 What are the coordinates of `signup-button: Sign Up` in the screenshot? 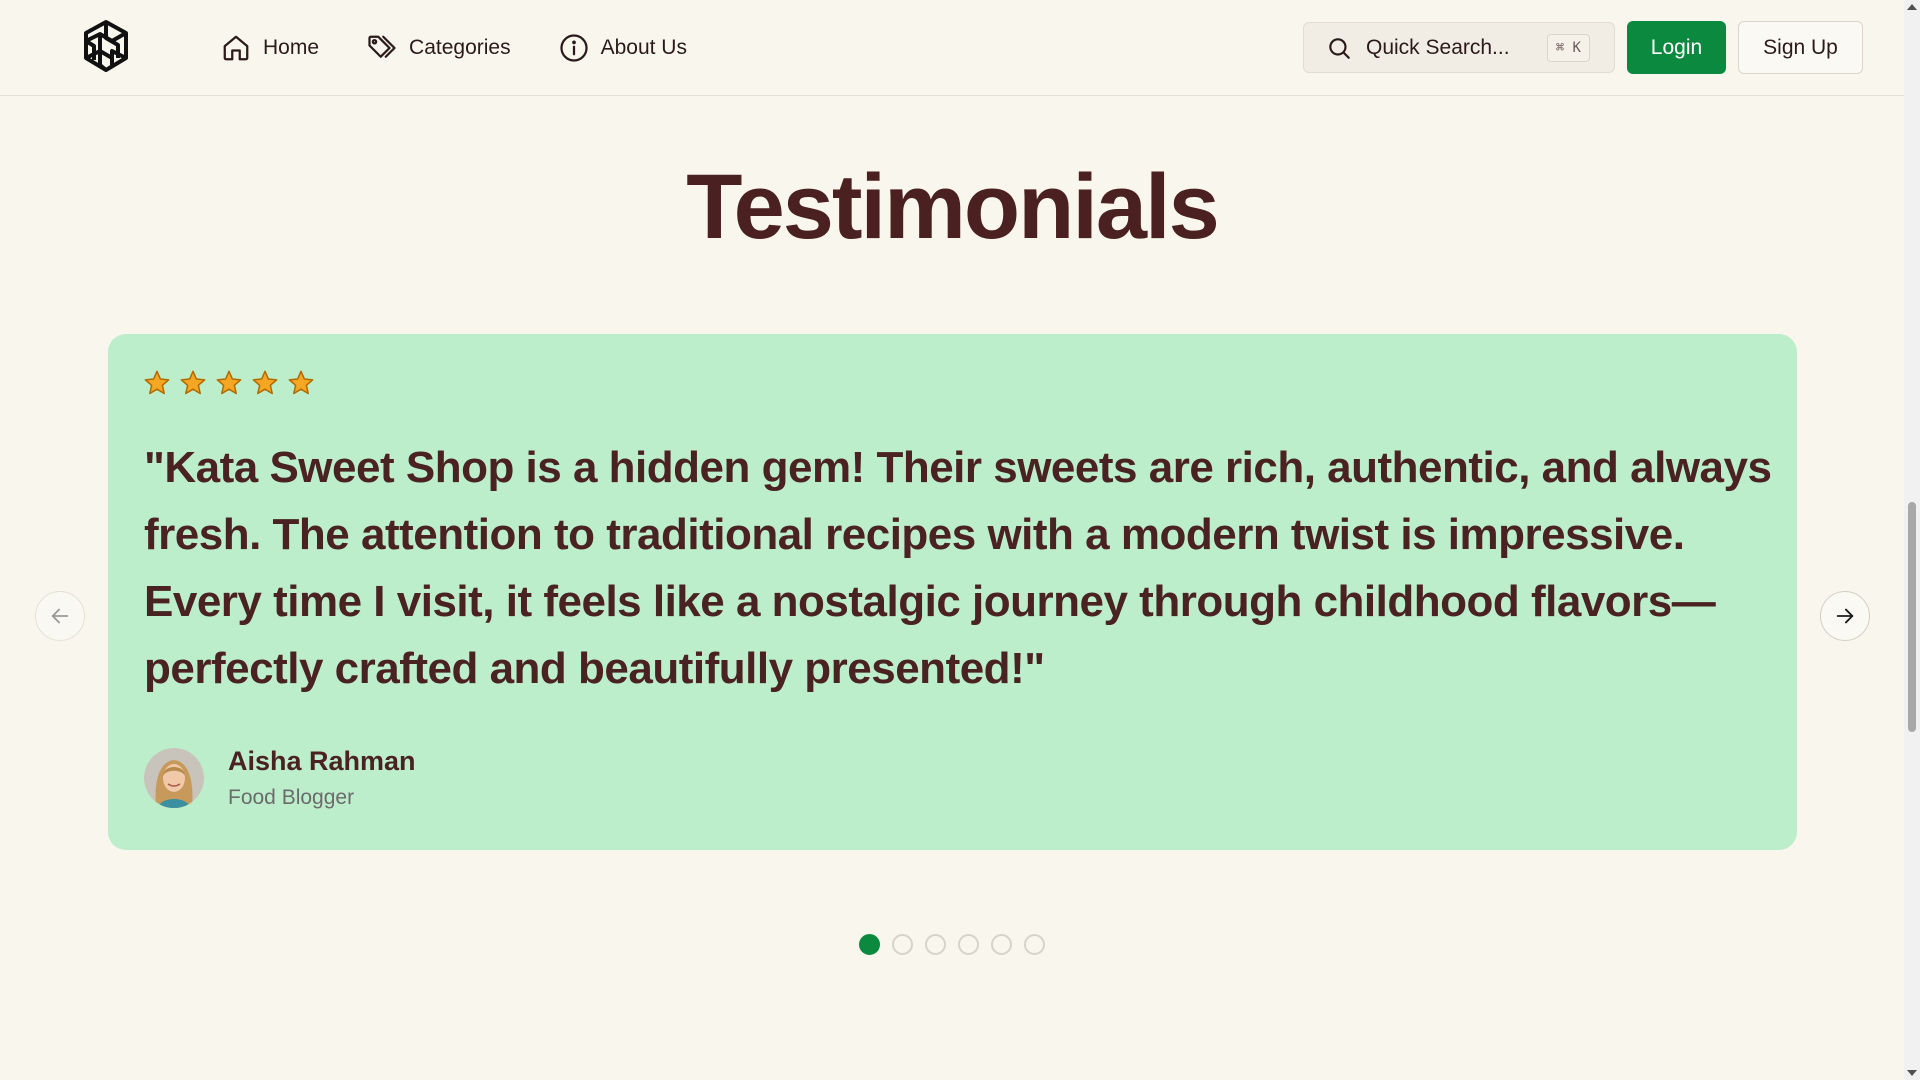 It's located at (1800, 47).